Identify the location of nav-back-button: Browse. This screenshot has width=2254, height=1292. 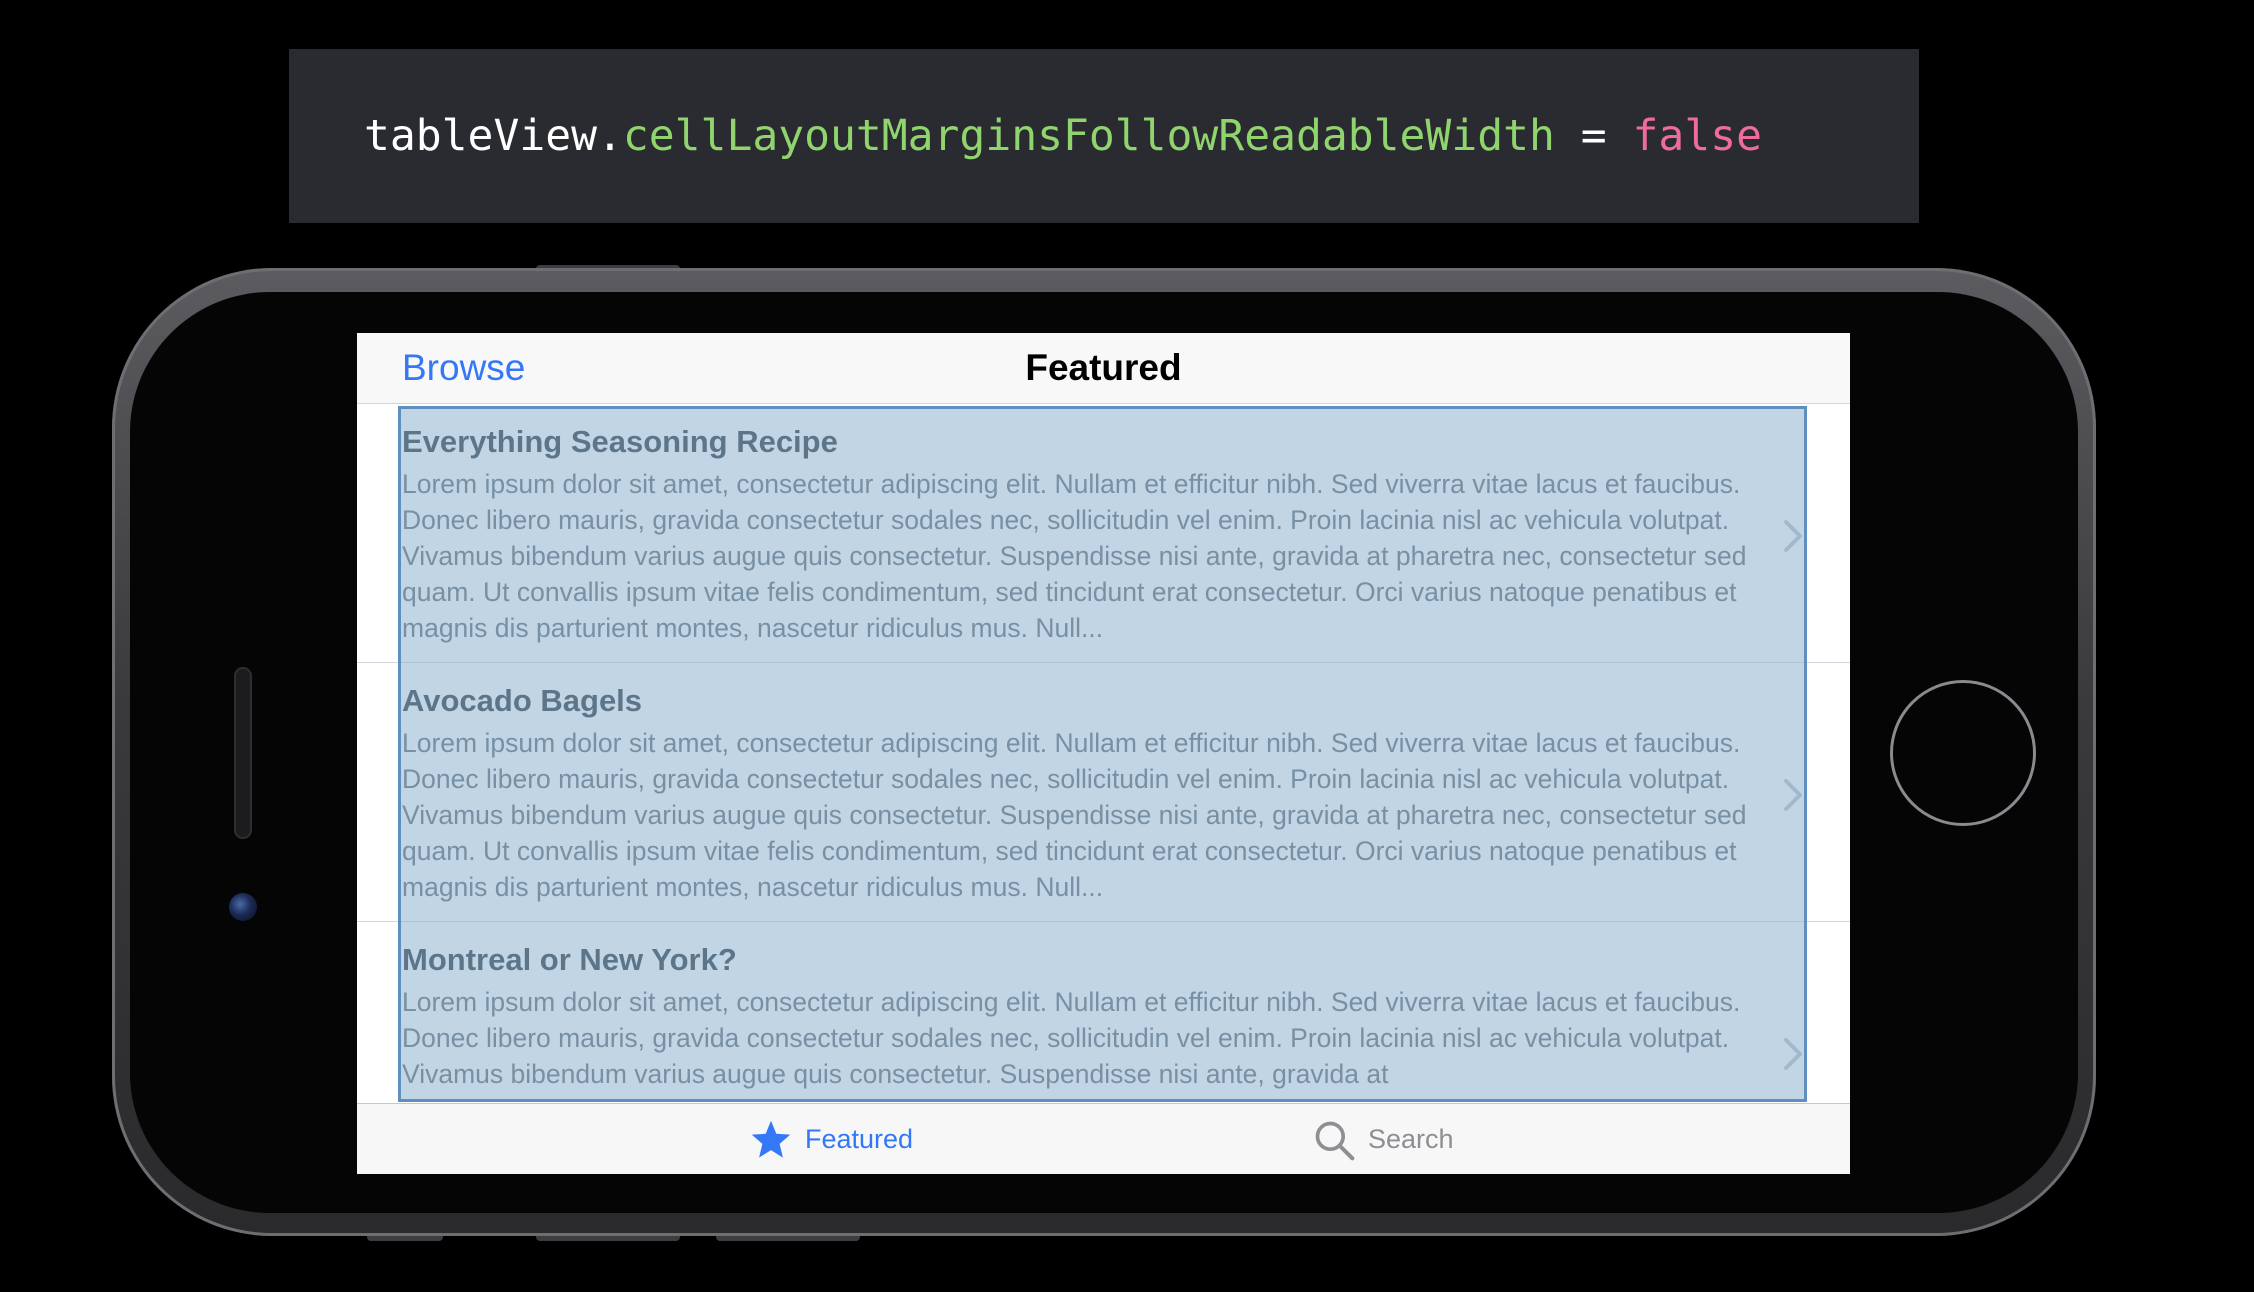
(463, 368).